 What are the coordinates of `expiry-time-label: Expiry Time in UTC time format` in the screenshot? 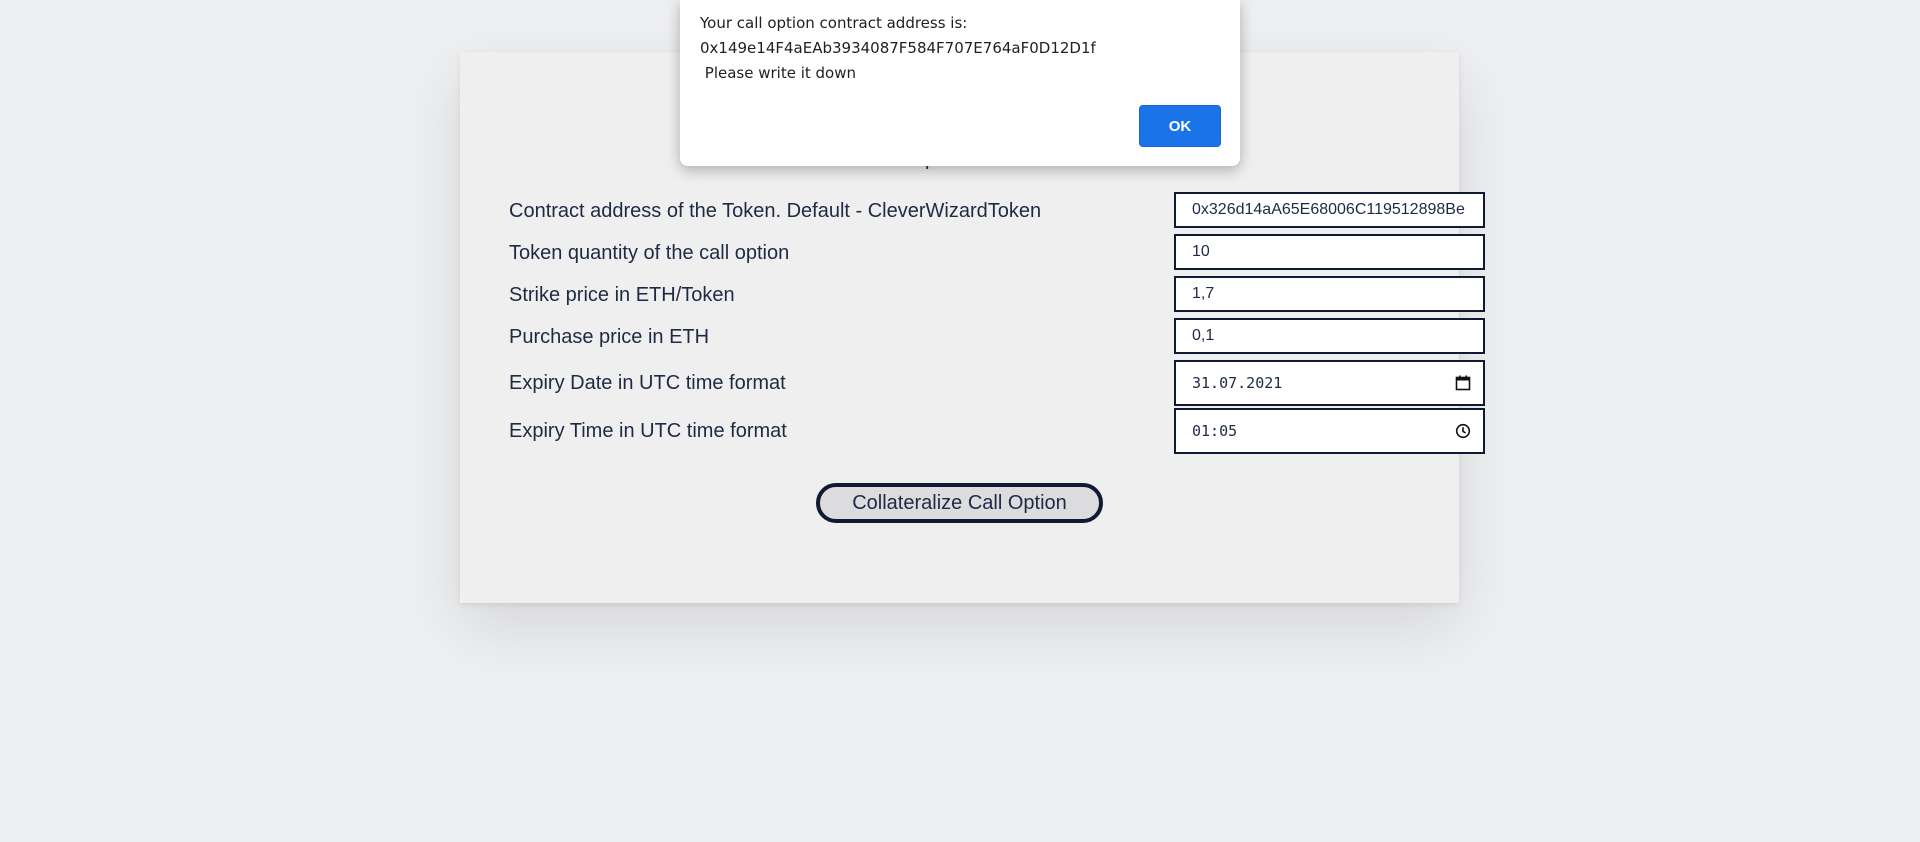 It's located at (648, 431).